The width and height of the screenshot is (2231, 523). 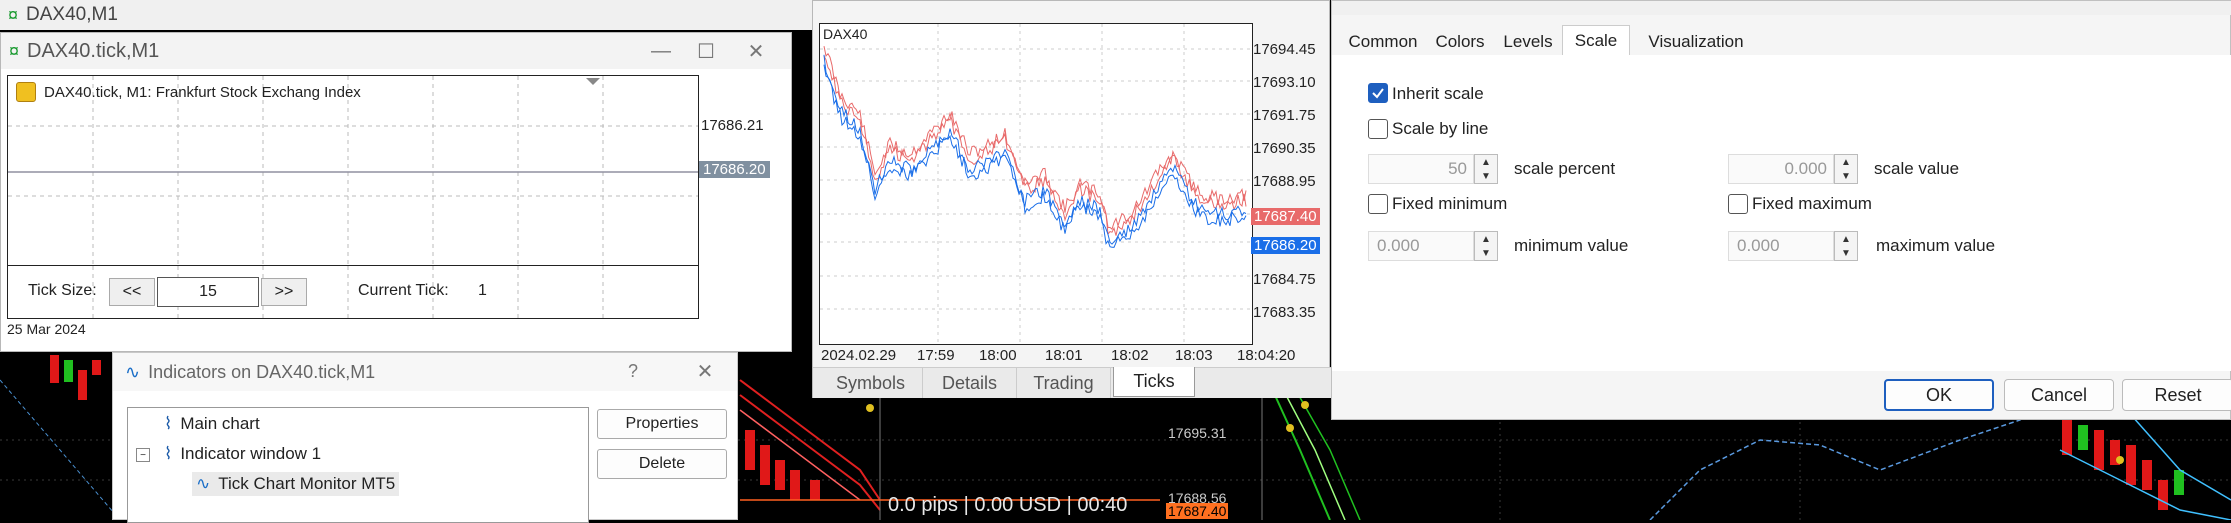 What do you see at coordinates (845, 34) in the screenshot?
I see `chart-symbol-label: DAX40` at bounding box center [845, 34].